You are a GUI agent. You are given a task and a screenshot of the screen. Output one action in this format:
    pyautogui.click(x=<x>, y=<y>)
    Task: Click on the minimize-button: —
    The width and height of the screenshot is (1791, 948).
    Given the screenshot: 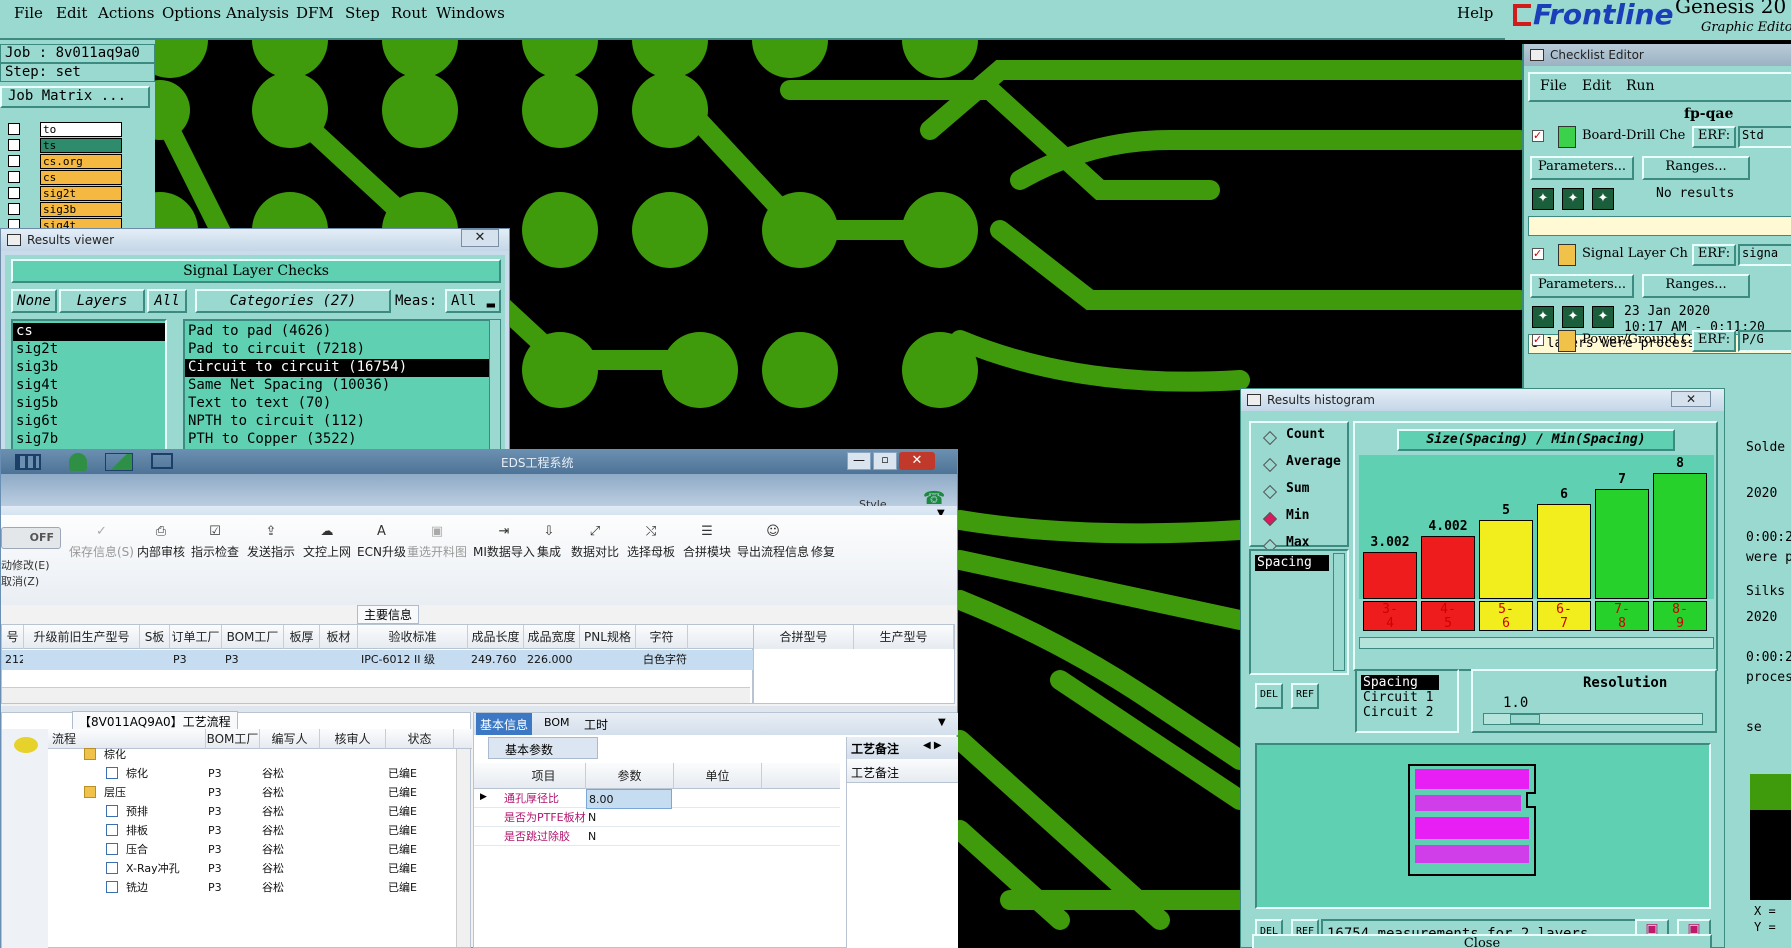 What is the action you would take?
    pyautogui.click(x=859, y=461)
    